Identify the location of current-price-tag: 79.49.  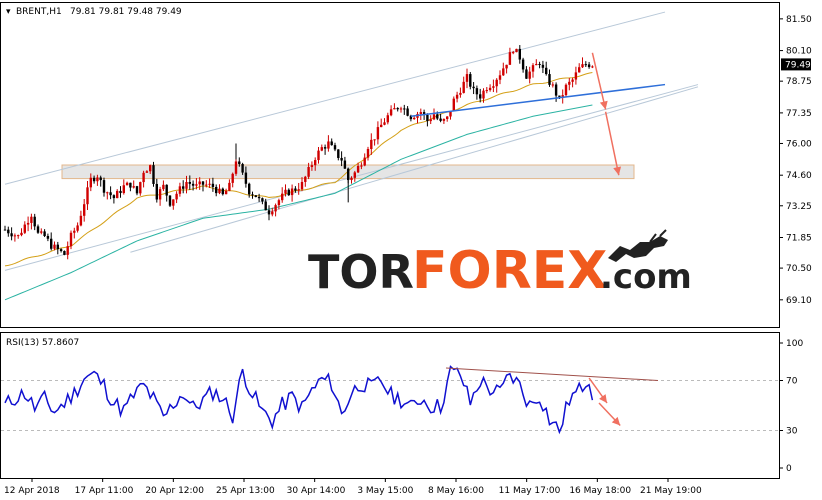
(796, 64).